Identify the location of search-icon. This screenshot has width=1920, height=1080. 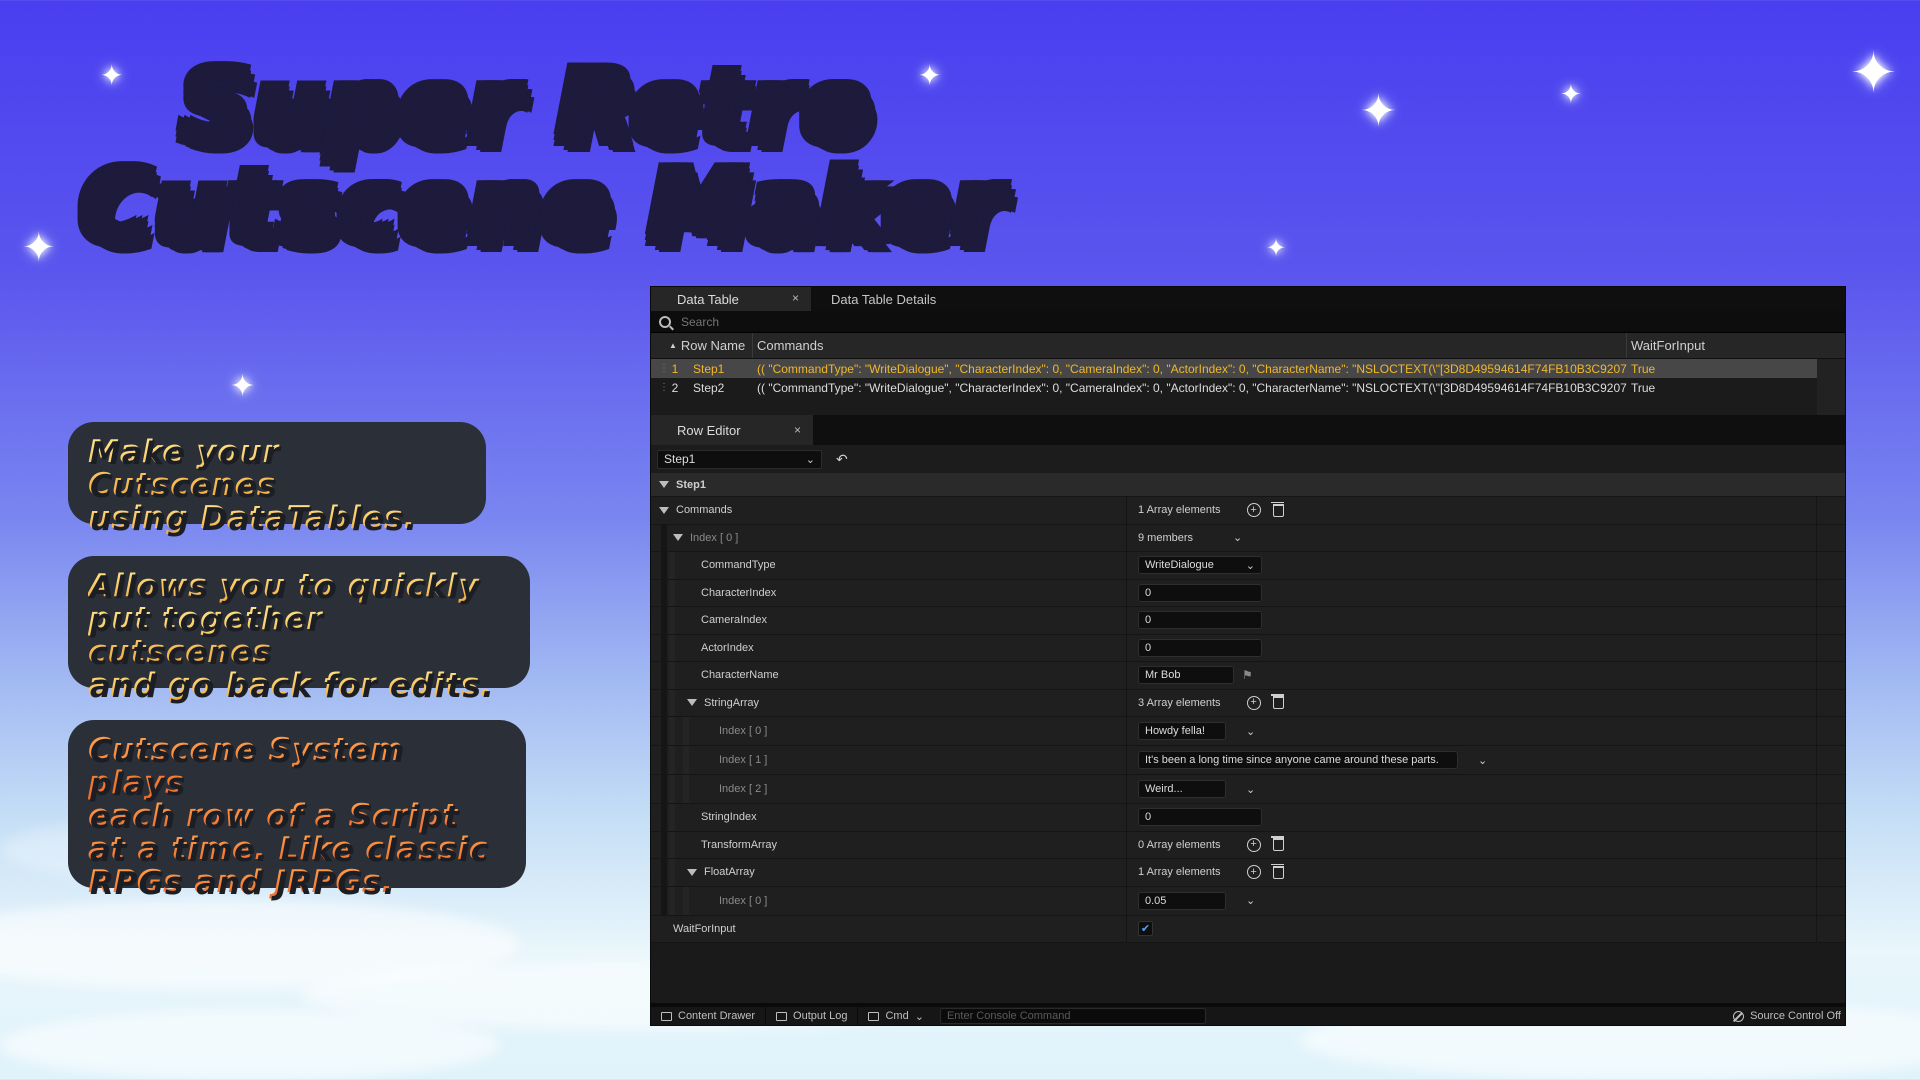
(665, 321).